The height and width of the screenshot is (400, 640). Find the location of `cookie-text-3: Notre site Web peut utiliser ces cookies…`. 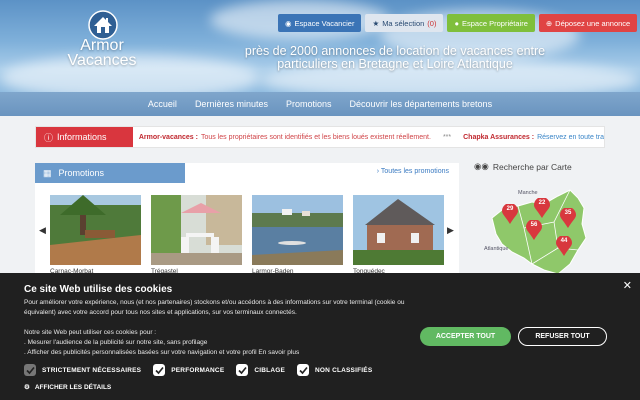

cookie-text-3: Notre site Web peut utiliser ces cookies… is located at coordinates (90, 332).